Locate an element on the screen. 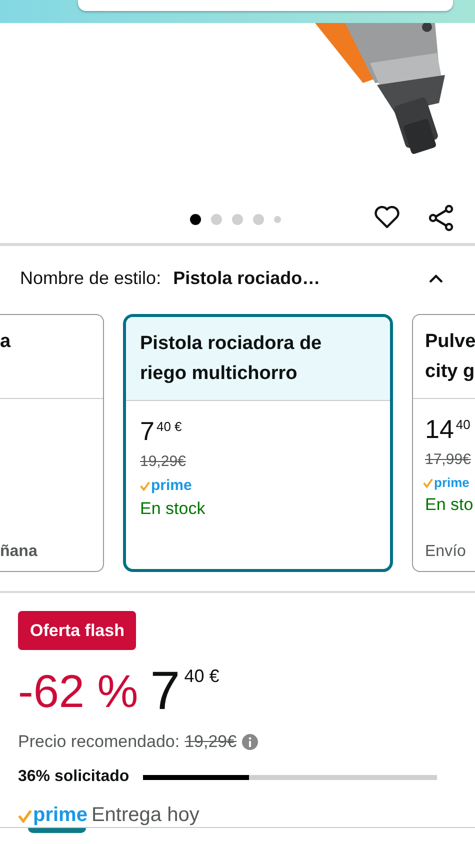 Image resolution: width=475 pixels, height=844 pixels. info-icon is located at coordinates (250, 742).